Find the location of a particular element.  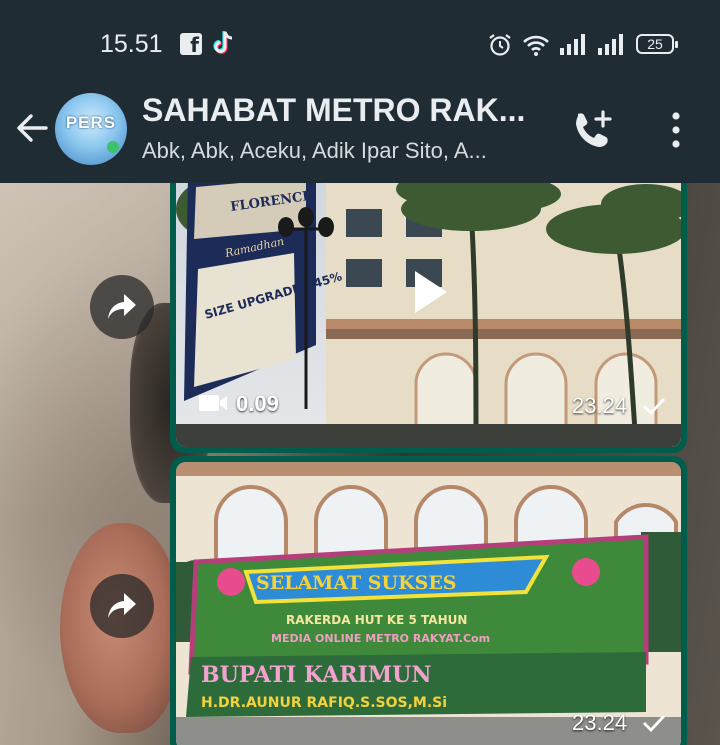

board-subname: H.DR.AUNUR RAFIQ.S.SOS,M.Si is located at coordinates (324, 703).